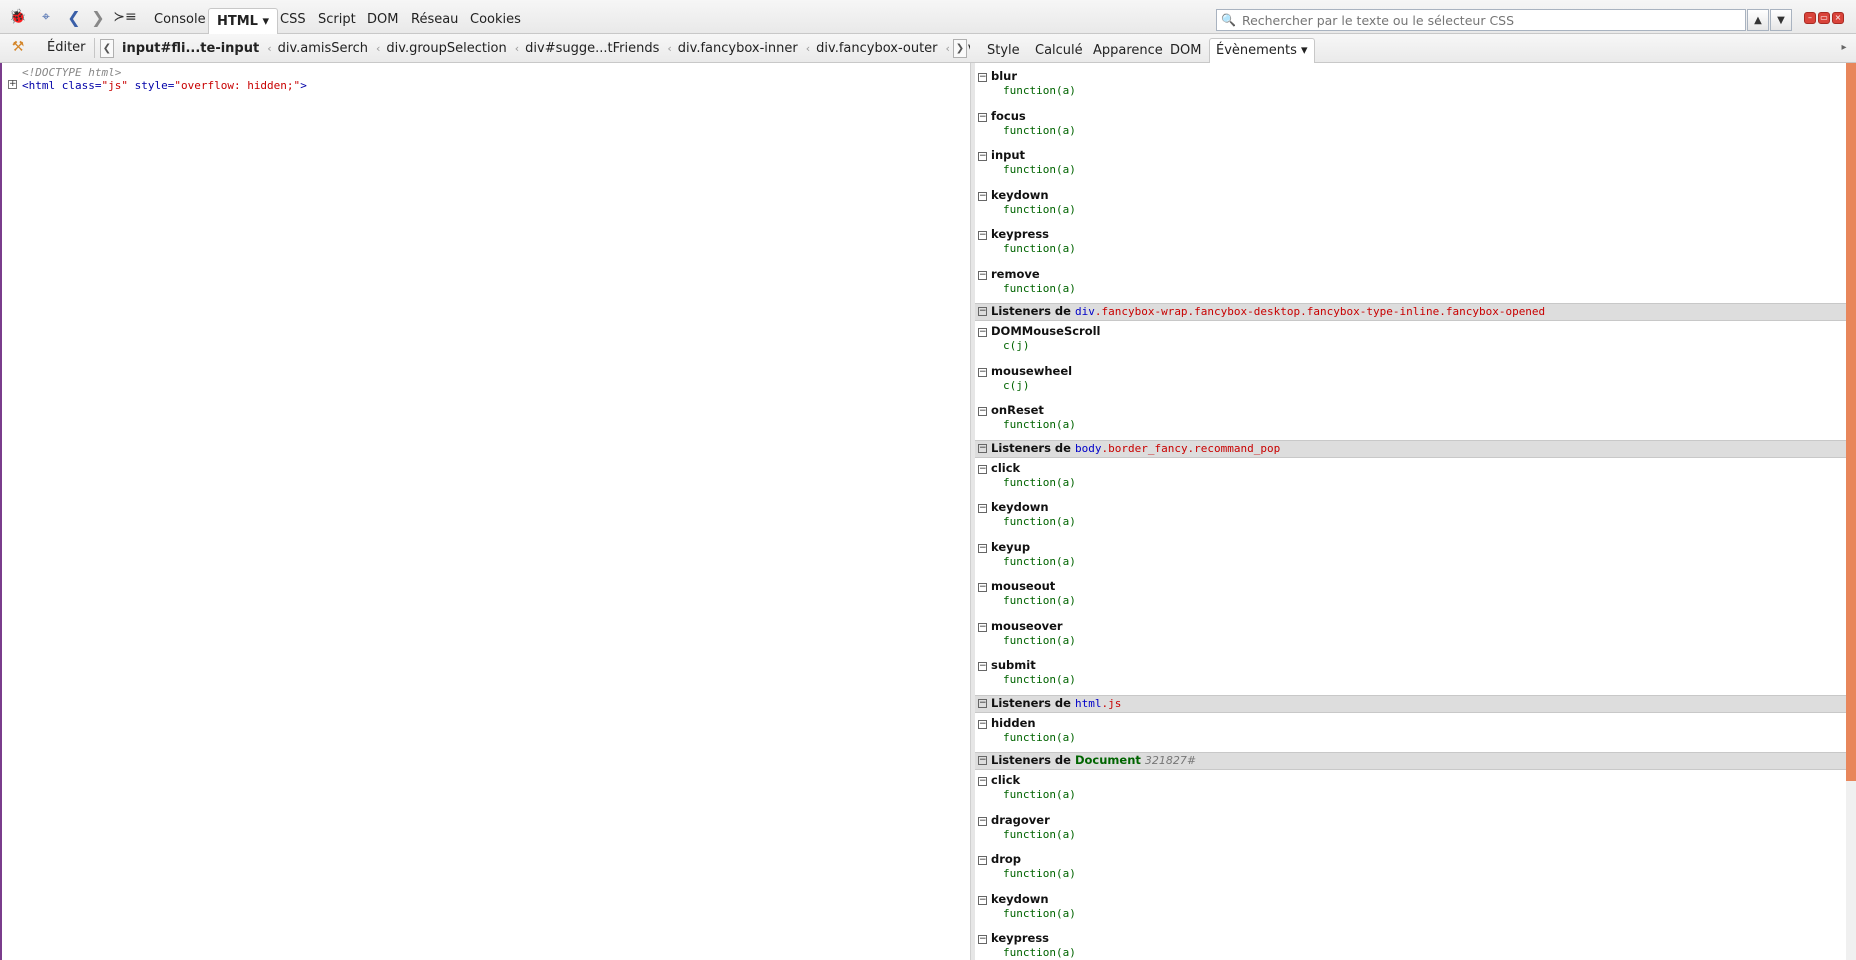 The width and height of the screenshot is (1856, 960). Describe the element at coordinates (1410, 675) in the screenshot. I see `event-listener-row: − submit function(a)` at that location.